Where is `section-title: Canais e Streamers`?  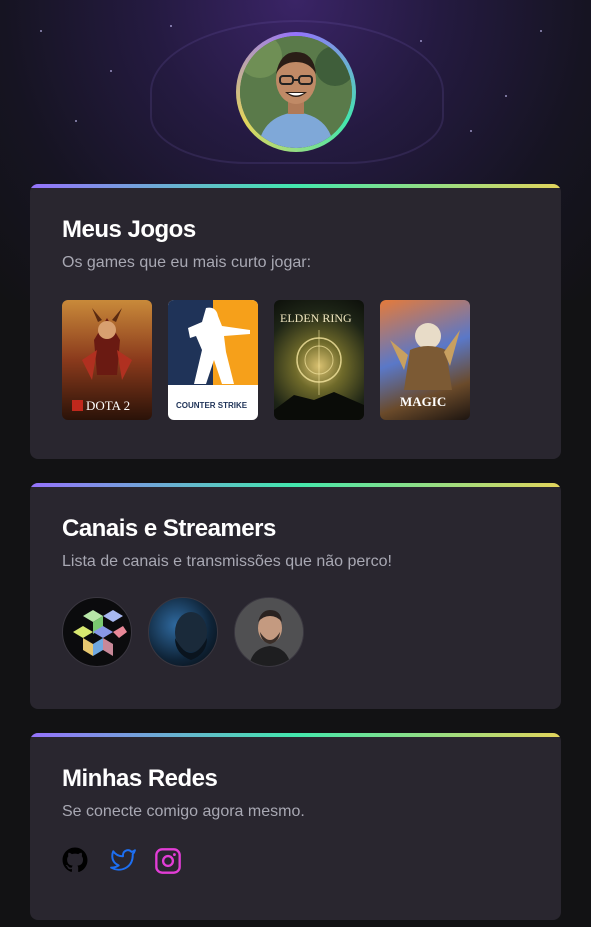 section-title: Canais e Streamers is located at coordinates (169, 528).